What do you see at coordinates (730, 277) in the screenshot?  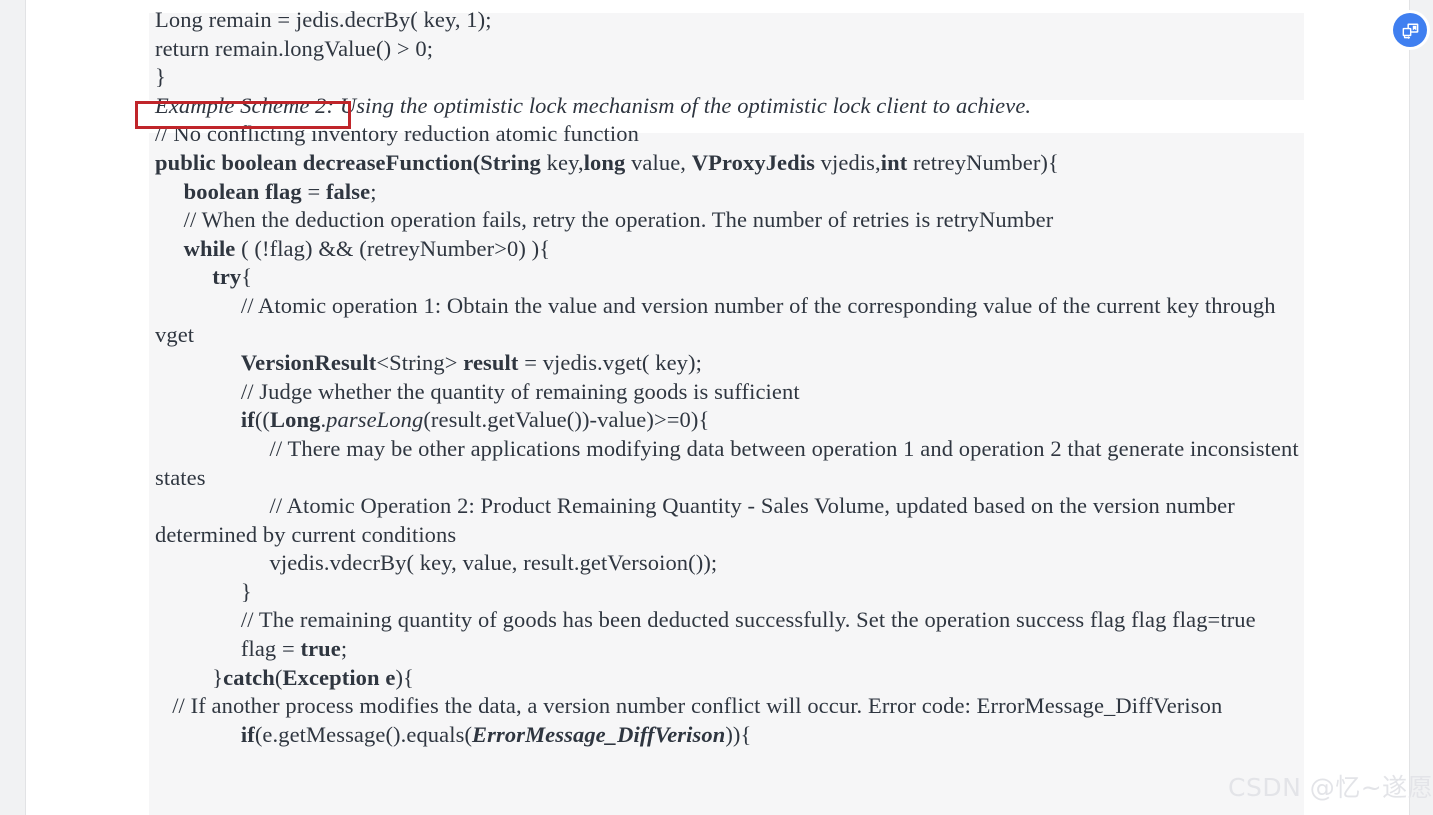 I see `code-line: try{` at bounding box center [730, 277].